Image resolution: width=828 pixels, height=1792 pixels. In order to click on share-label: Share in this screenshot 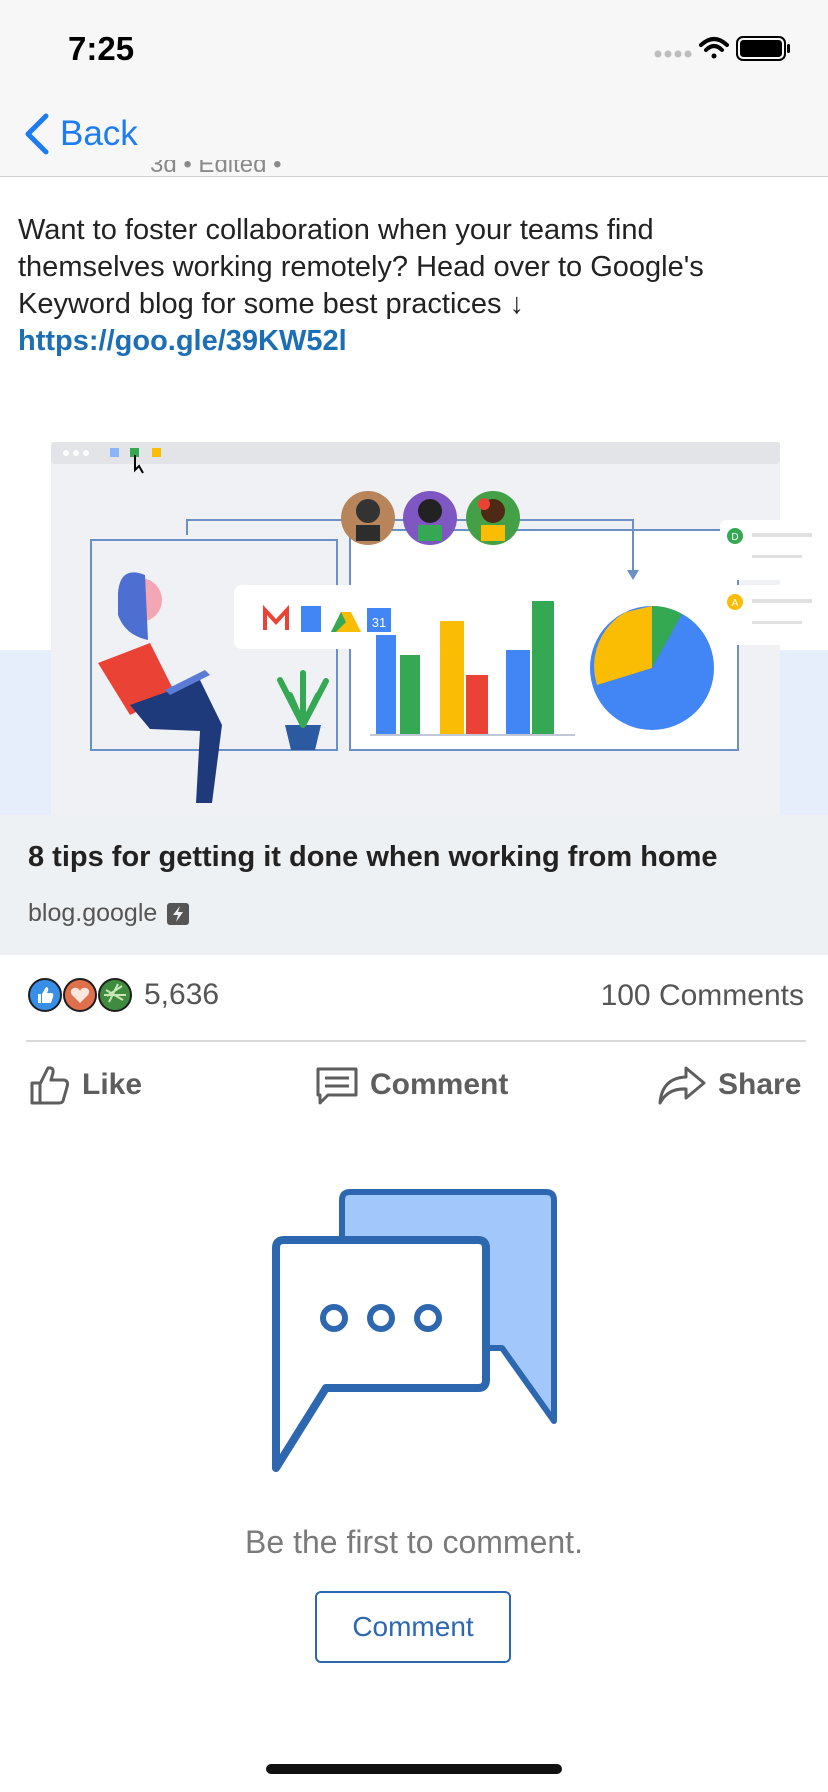, I will do `click(760, 1084)`.